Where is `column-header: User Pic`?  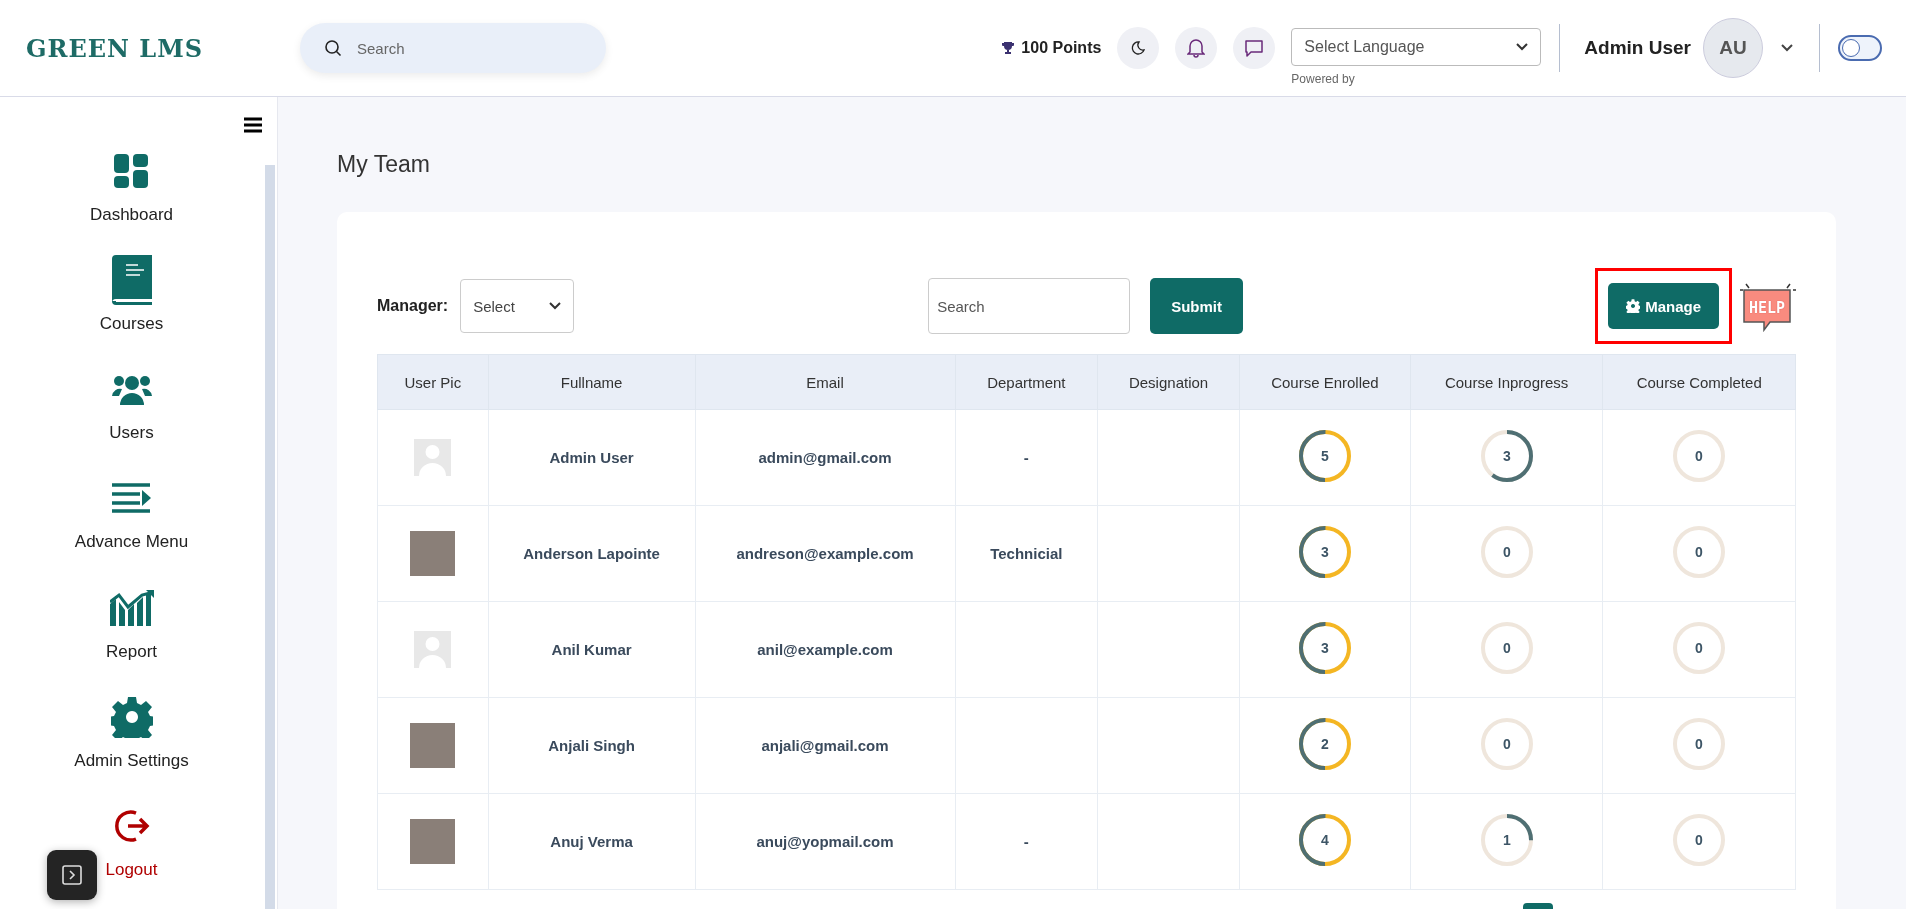
column-header: User Pic is located at coordinates (433, 382).